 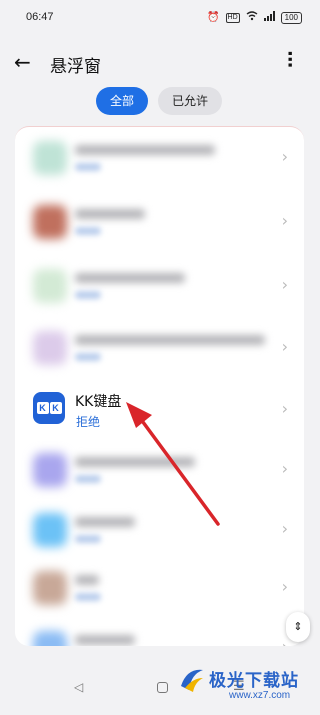 I want to click on wifi-icon, so click(x=252, y=17).